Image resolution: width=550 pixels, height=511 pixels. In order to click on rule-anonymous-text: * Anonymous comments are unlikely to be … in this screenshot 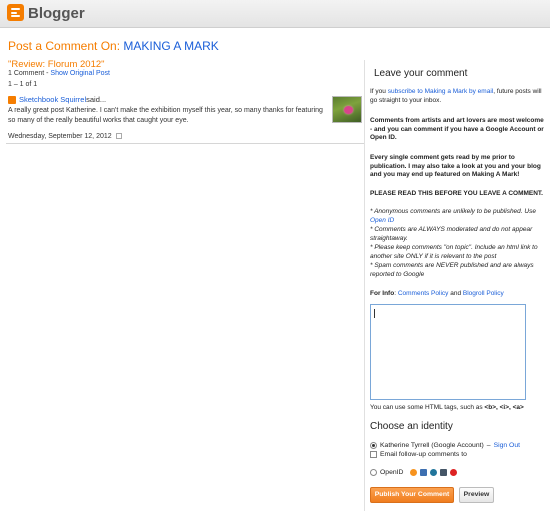, I will do `click(453, 211)`.